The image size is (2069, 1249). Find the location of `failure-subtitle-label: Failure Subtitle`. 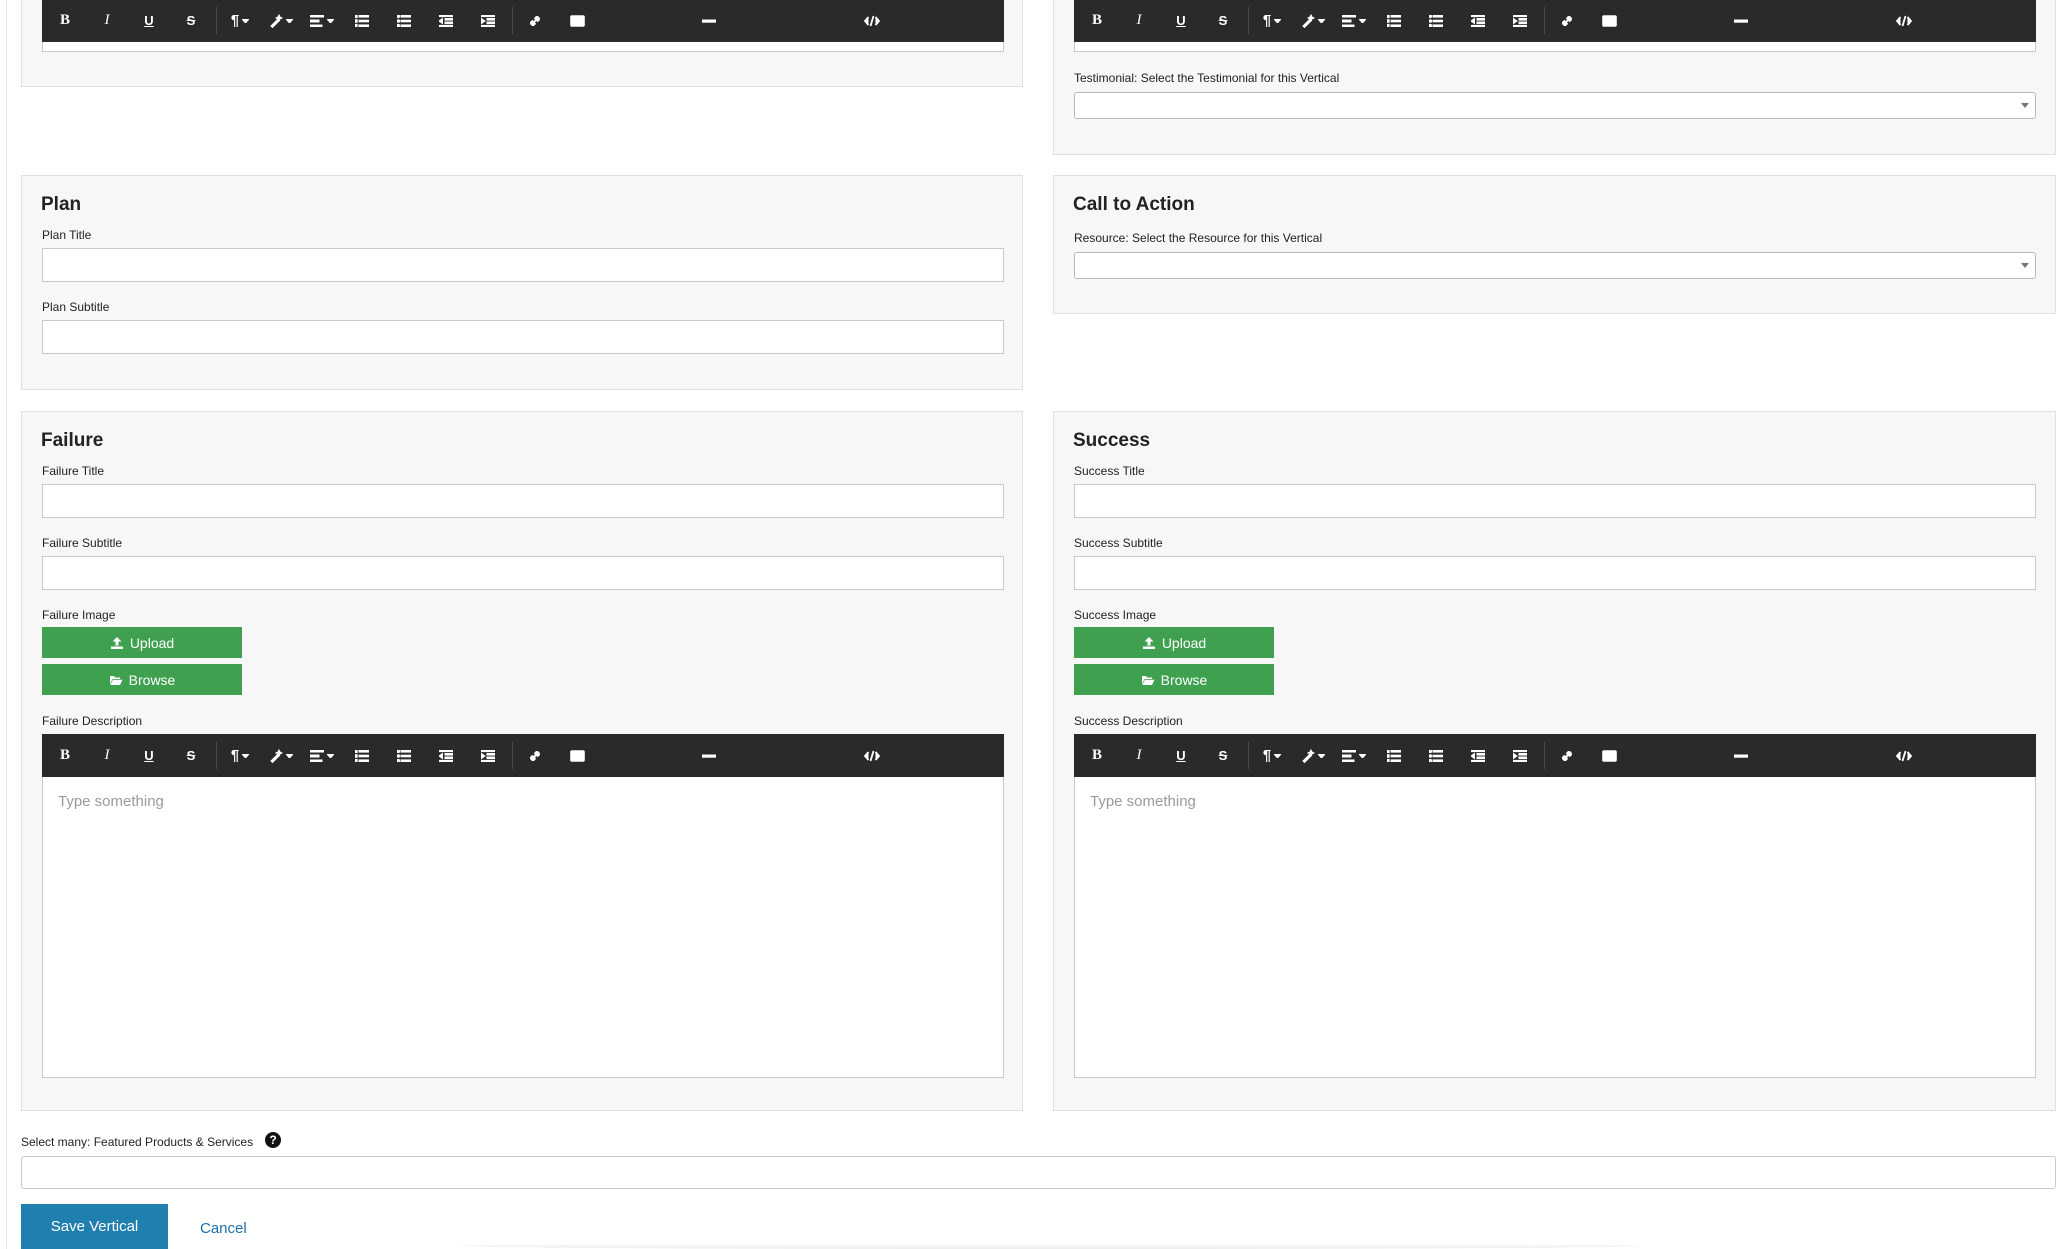

failure-subtitle-label: Failure Subtitle is located at coordinates (82, 543).